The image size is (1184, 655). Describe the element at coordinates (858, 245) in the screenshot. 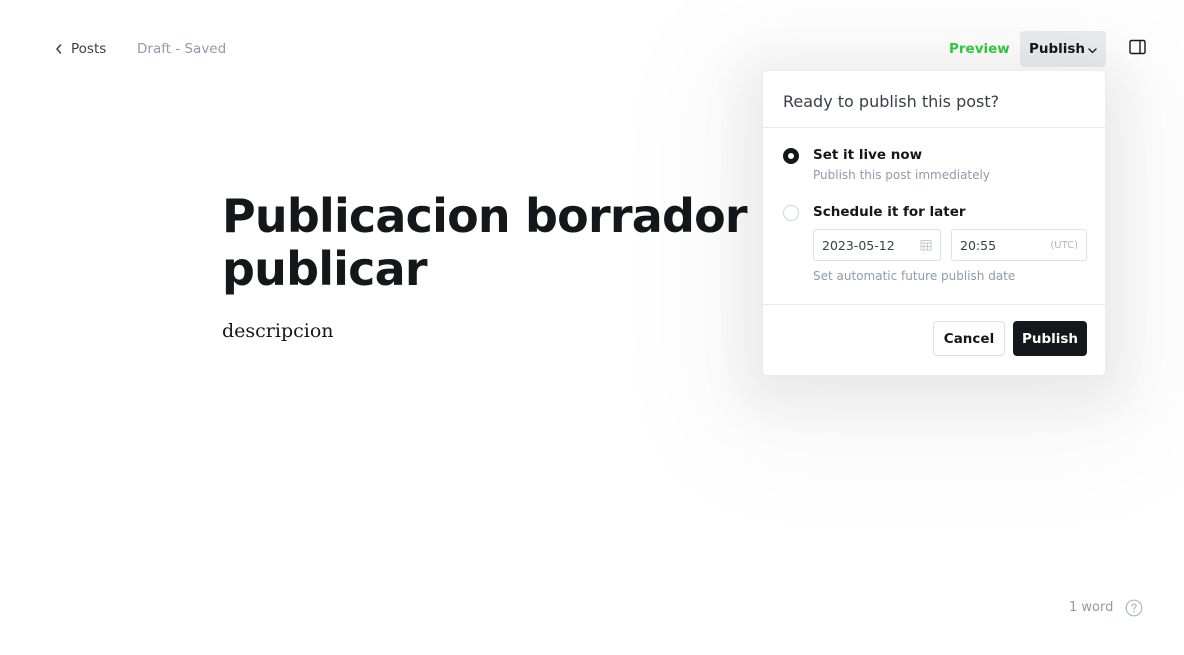

I see `schedule-date-value: 2023-05-12` at that location.